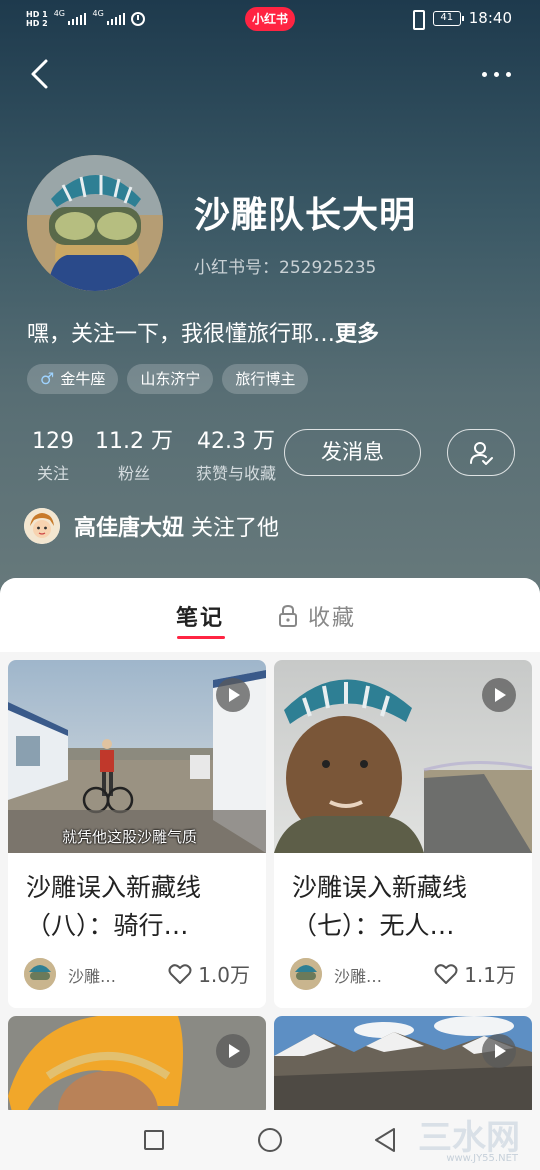 This screenshot has height=1170, width=540. Describe the element at coordinates (236, 268) in the screenshot. I see `profile-id-label: 小红书号：` at that location.